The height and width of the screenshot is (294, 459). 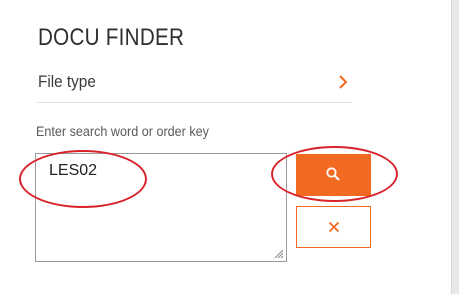 I want to click on file-type-label: File type, so click(x=67, y=81).